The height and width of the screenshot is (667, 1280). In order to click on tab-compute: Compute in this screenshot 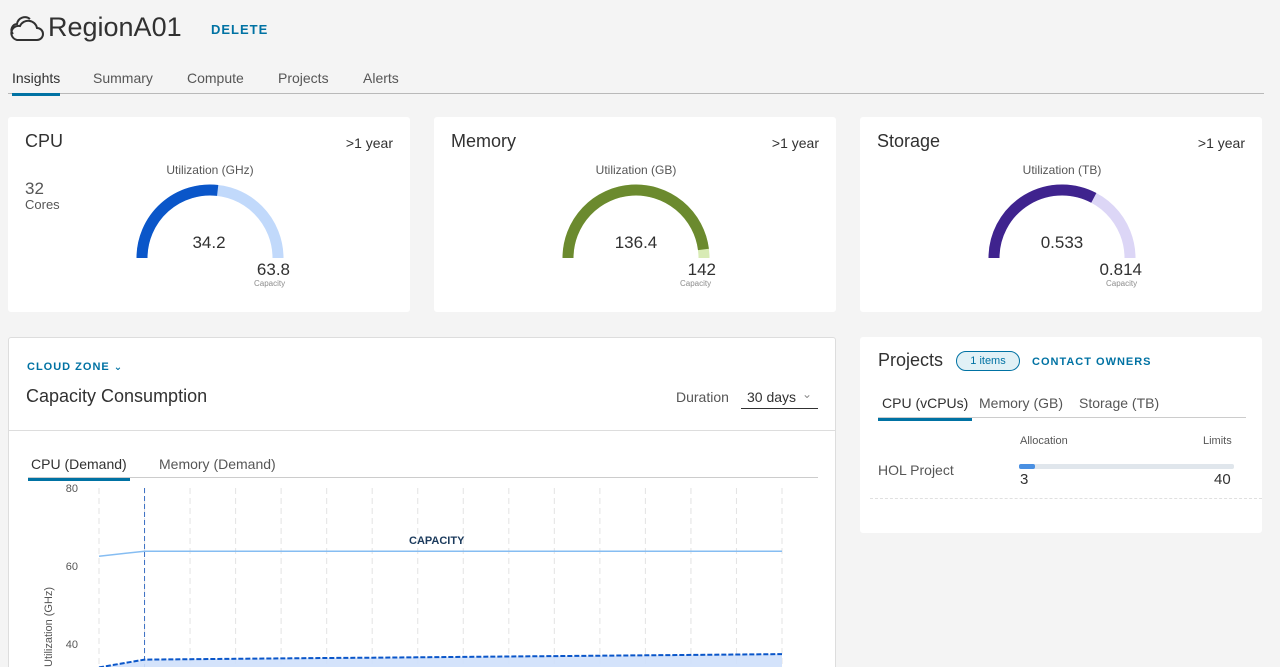, I will do `click(215, 82)`.